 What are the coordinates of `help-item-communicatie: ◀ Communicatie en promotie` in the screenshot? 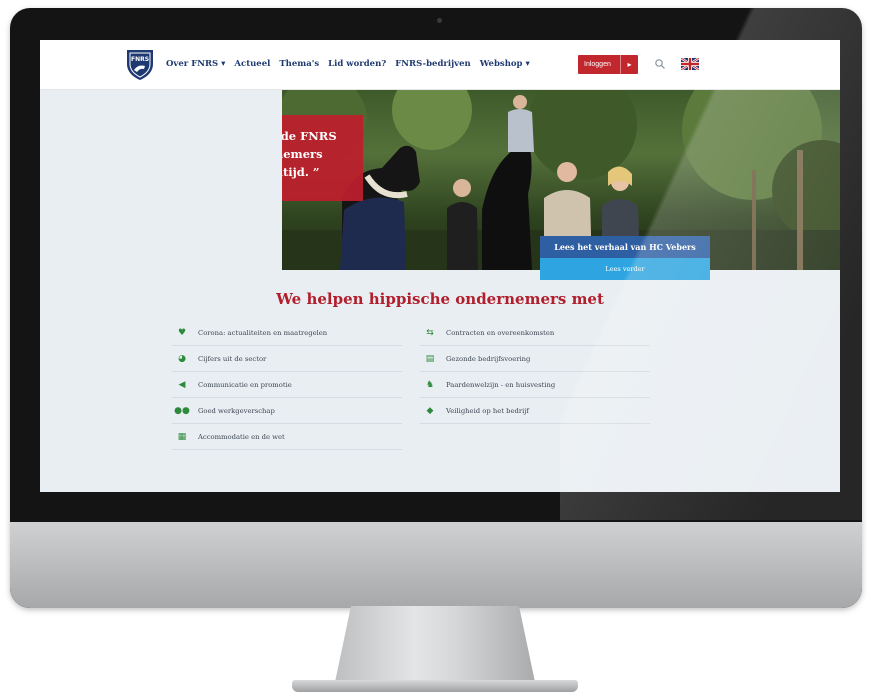 It's located at (287, 385).